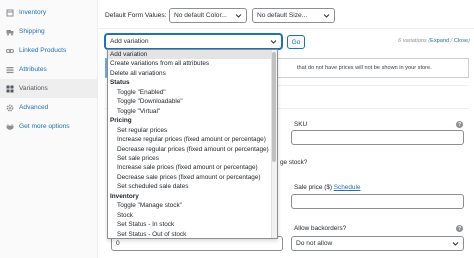 This screenshot has height=258, width=474. I want to click on sale-price-label: Sale price ($) Schedule, so click(327, 187).